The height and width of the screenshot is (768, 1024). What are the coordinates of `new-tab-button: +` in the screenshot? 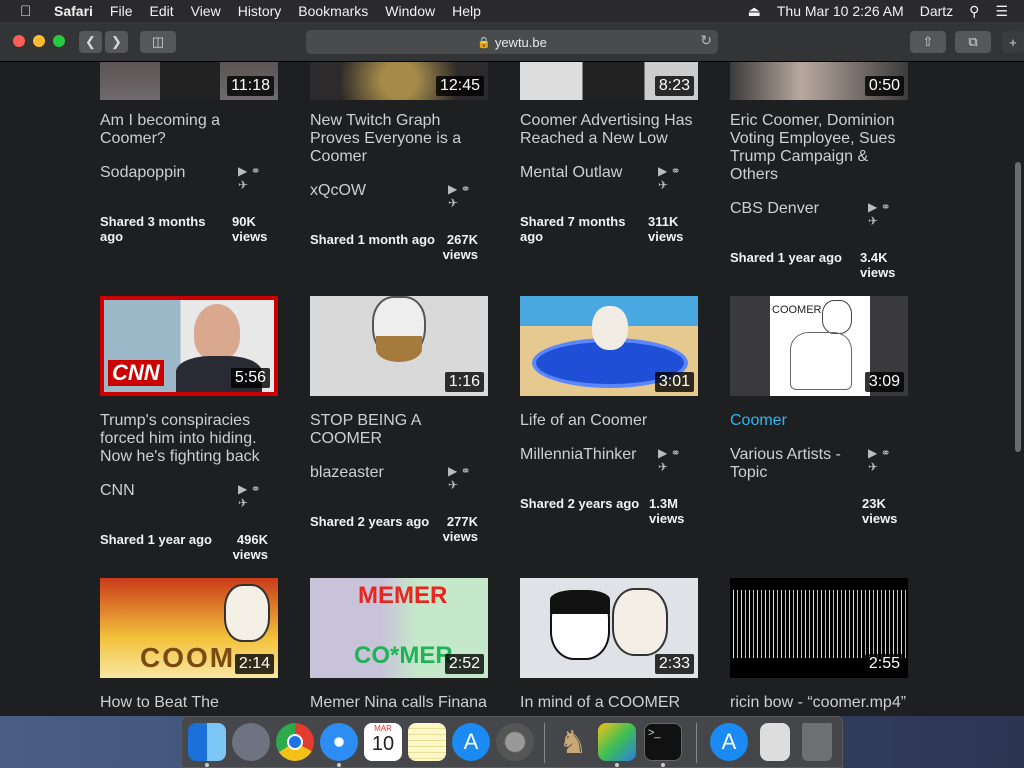 It's located at (1013, 42).